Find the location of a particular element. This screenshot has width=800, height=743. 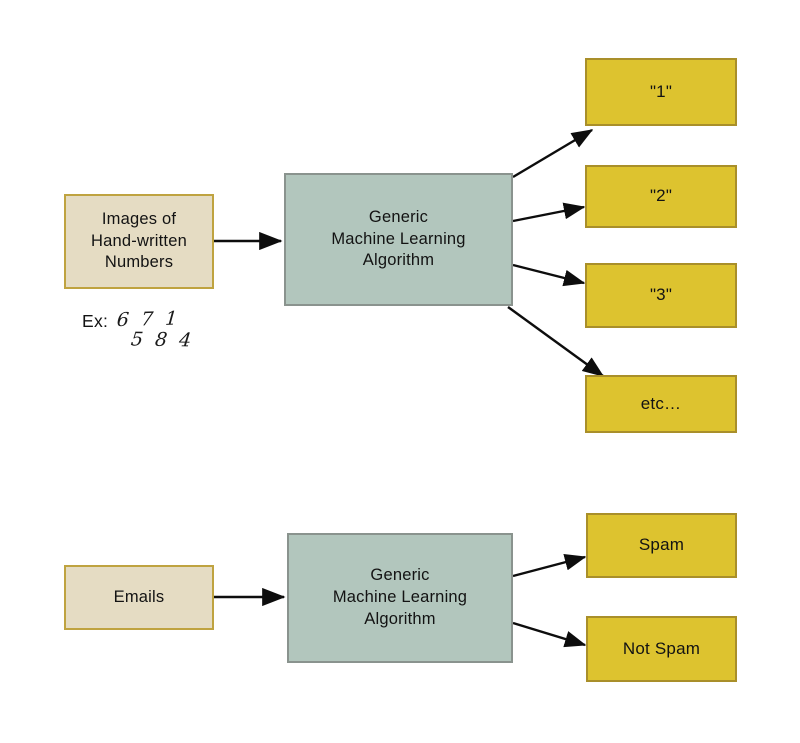

example-digit-grid: 6 7 1 5 8 4 is located at coordinates (160, 329).